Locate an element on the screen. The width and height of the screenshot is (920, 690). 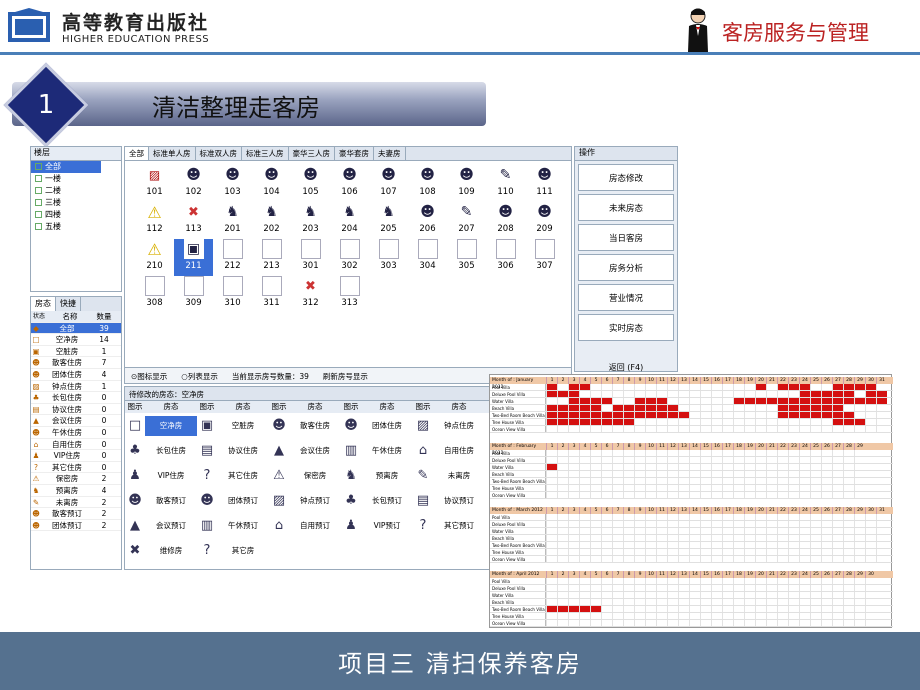
room-cell: ☻ 106 is located at coordinates (349, 183).